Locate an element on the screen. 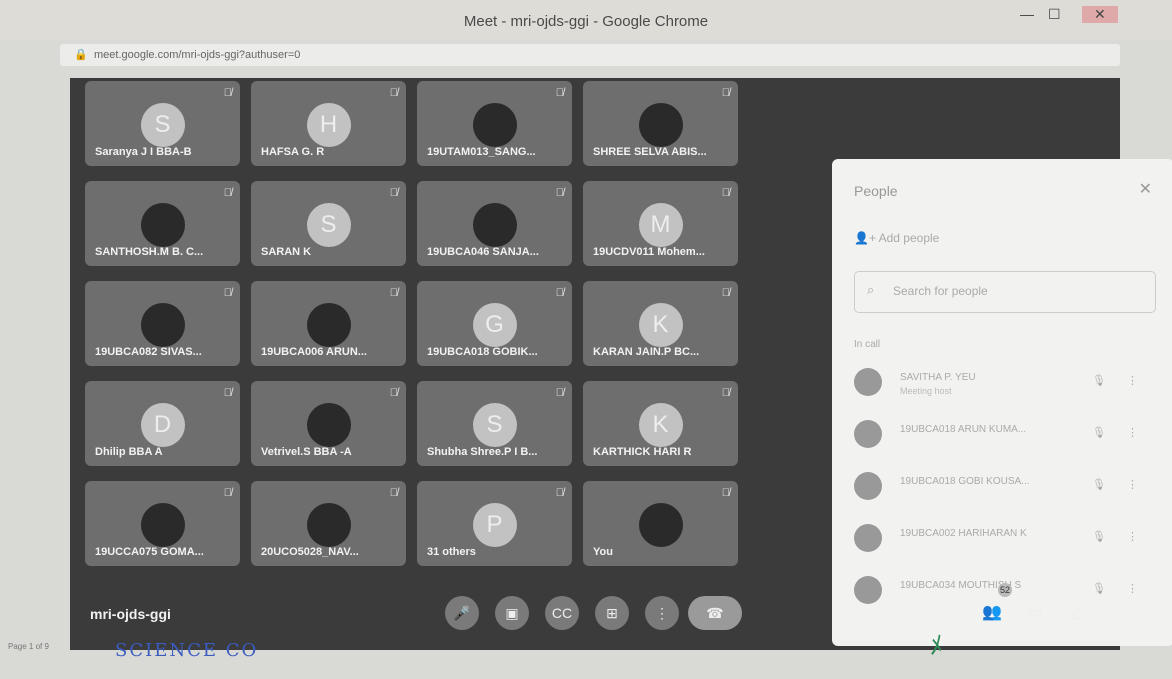 The height and width of the screenshot is (679, 1172). captions-button: CC is located at coordinates (562, 613).